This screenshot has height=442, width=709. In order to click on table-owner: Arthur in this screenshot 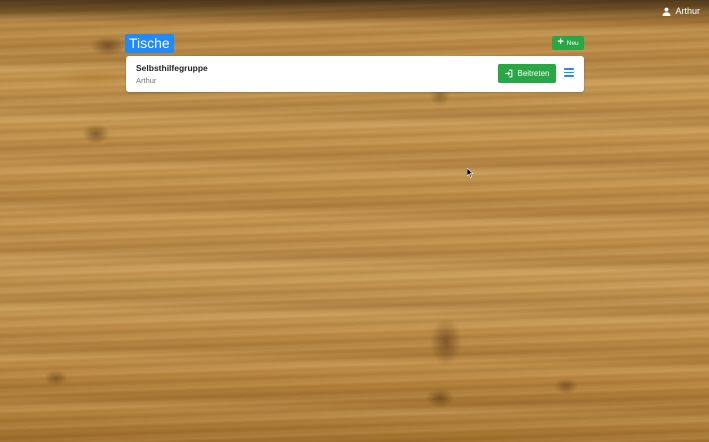, I will do `click(146, 80)`.